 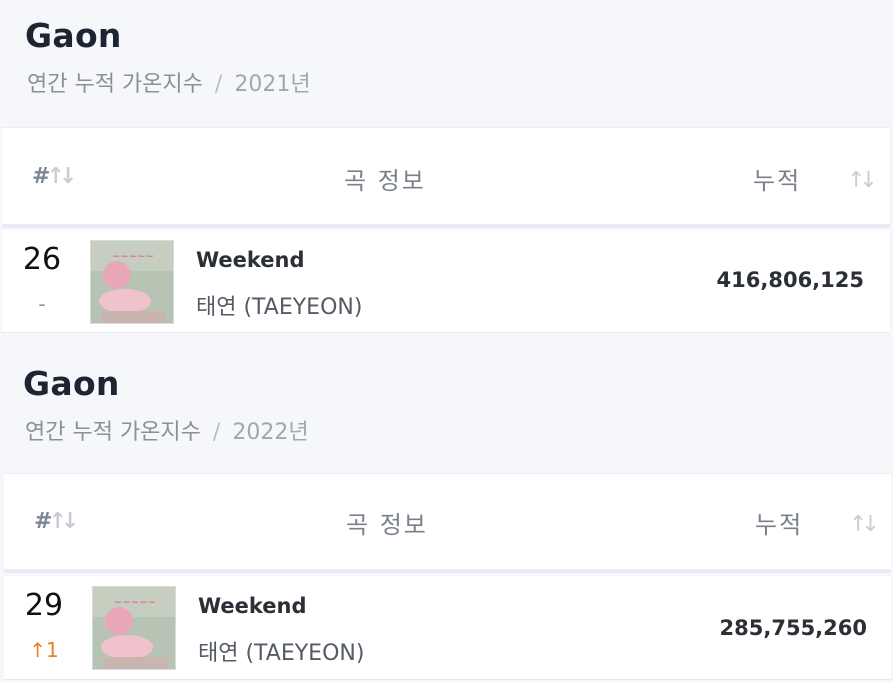 I want to click on section-subtitle: 연간 누적 가온지수 / 2022년, so click(x=167, y=430).